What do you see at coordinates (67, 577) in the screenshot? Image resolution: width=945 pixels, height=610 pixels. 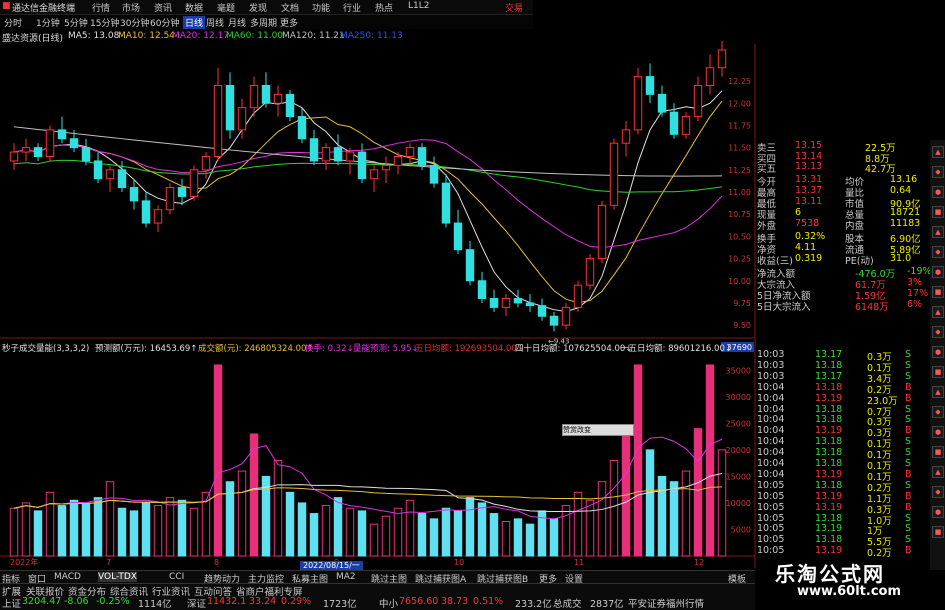 I see `indicator-tab: MACD` at bounding box center [67, 577].